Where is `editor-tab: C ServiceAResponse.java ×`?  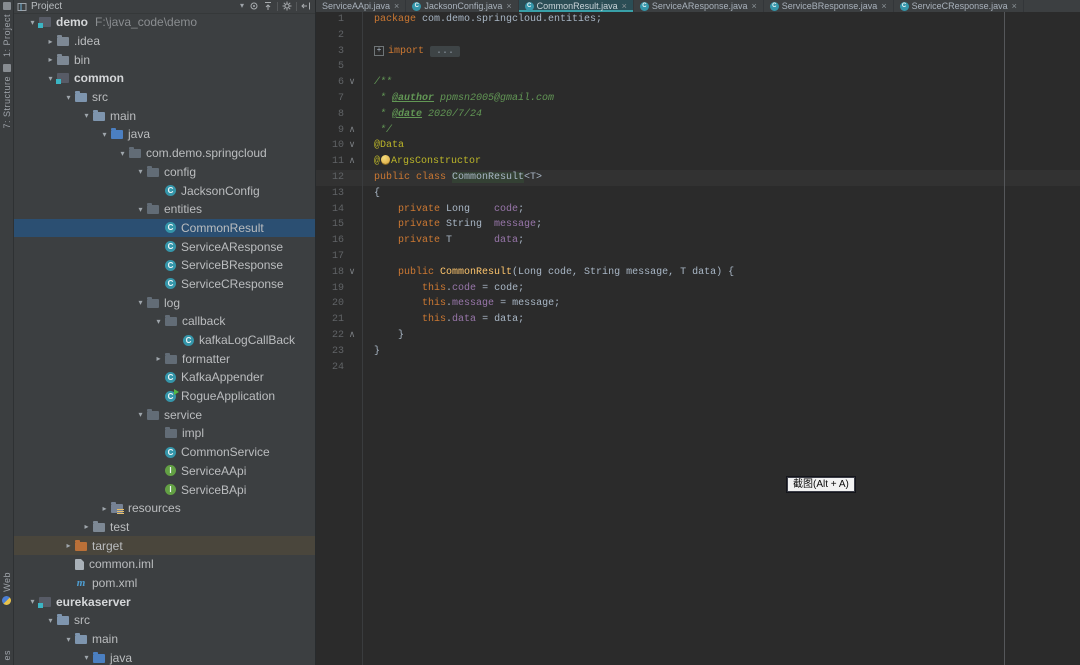
editor-tab: C ServiceAResponse.java × is located at coordinates (699, 6).